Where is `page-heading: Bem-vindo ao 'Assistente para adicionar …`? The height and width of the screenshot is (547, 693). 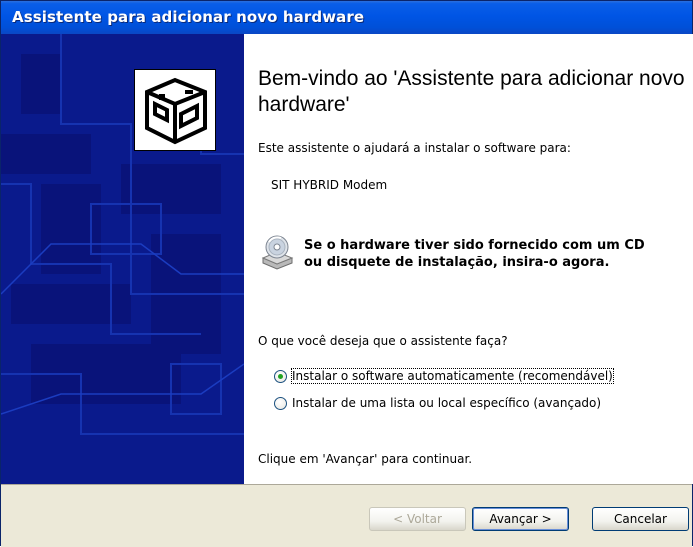
page-heading: Bem-vindo ao 'Assistente para adicionar … is located at coordinates (471, 91).